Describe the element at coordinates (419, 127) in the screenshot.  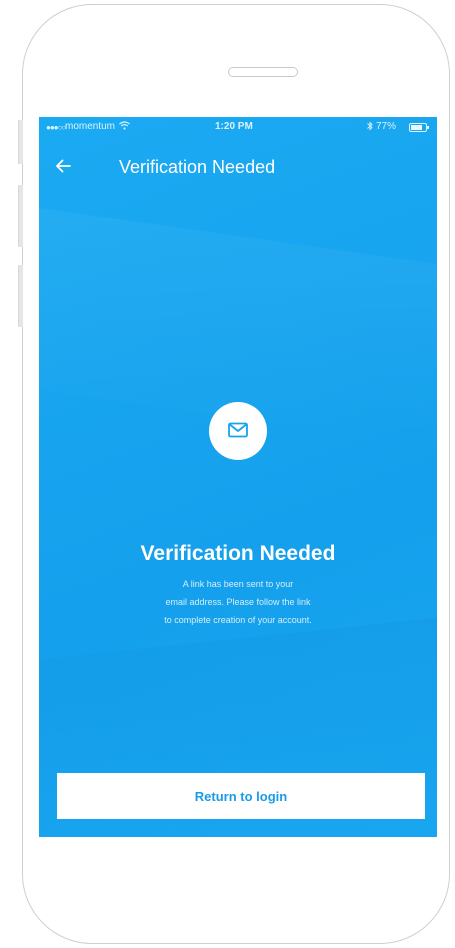
I see `battery-icon` at that location.